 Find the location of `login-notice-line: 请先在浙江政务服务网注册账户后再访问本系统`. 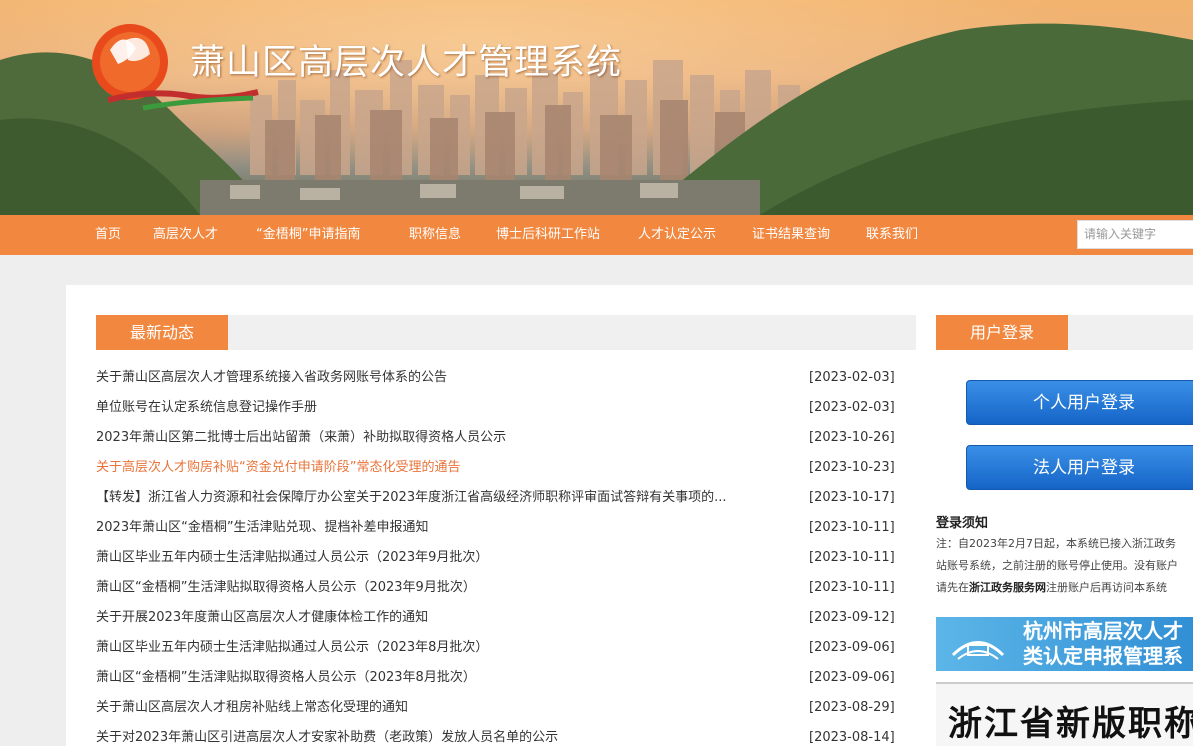

login-notice-line: 请先在浙江政务服务网注册账户后再访问本系统 is located at coordinates (1051, 587).